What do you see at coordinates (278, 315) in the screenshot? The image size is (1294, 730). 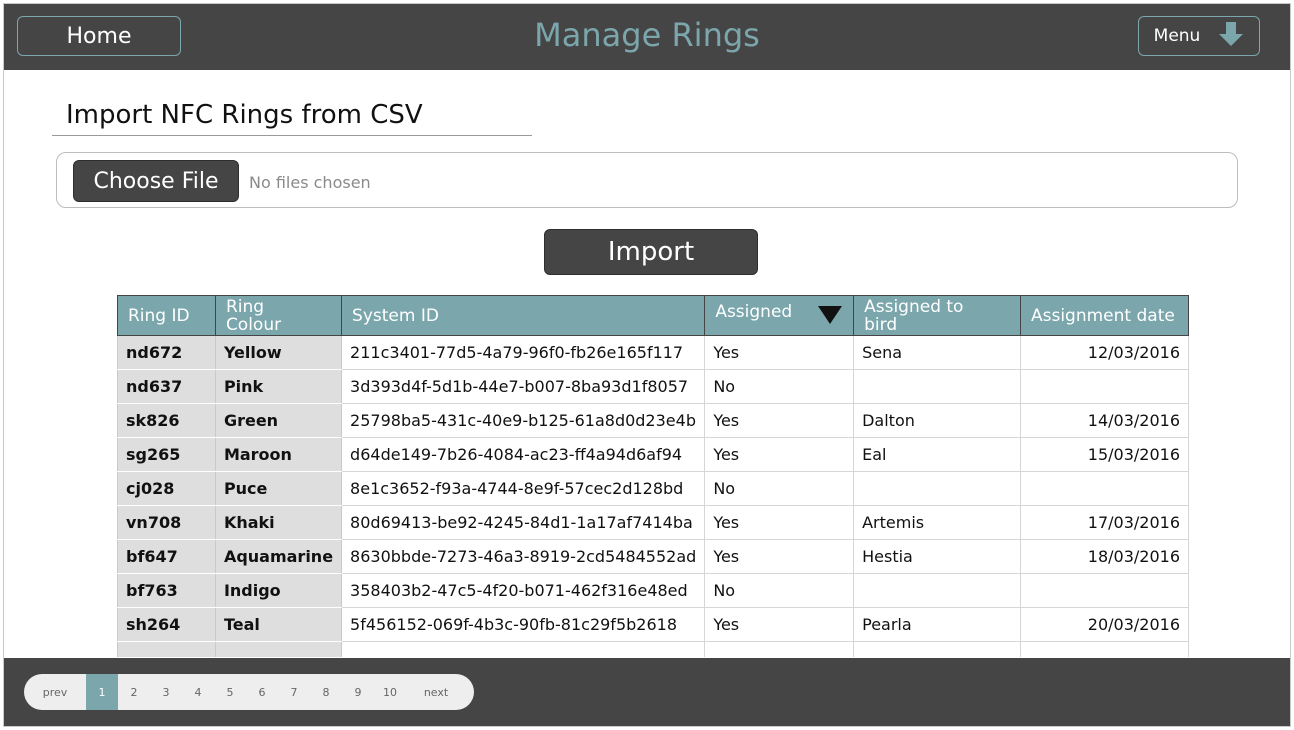 I see `column-header-ring-colour: Ring Colour` at bounding box center [278, 315].